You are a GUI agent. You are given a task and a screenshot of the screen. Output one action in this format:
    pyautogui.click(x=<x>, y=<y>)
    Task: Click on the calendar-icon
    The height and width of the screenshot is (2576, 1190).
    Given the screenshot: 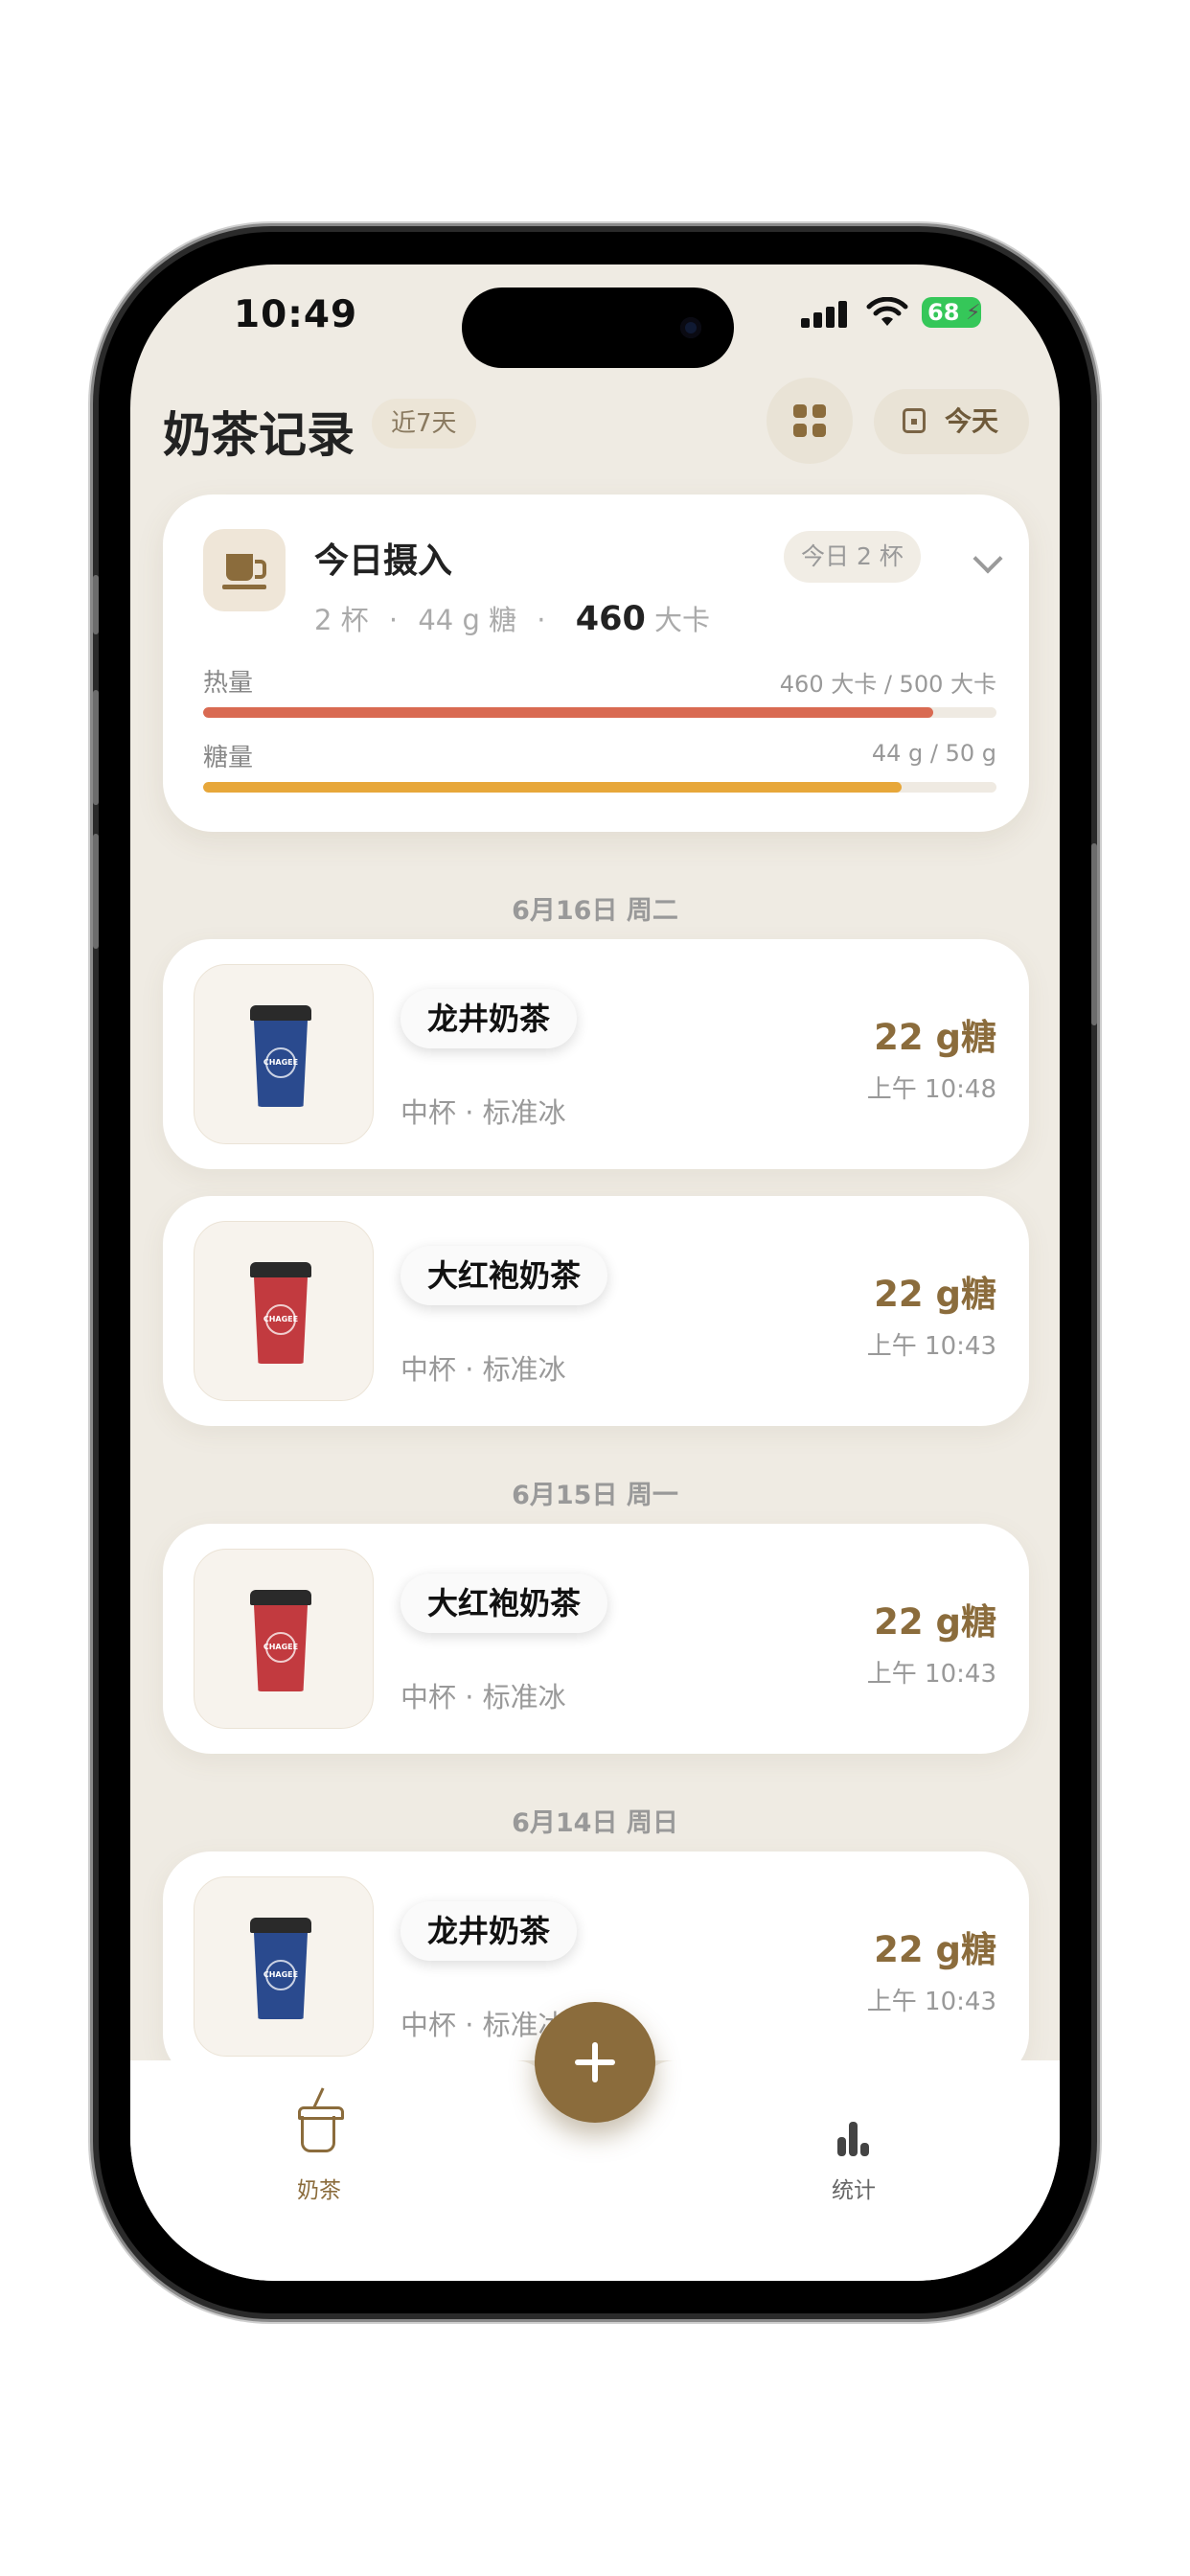 What is the action you would take?
    pyautogui.click(x=915, y=420)
    